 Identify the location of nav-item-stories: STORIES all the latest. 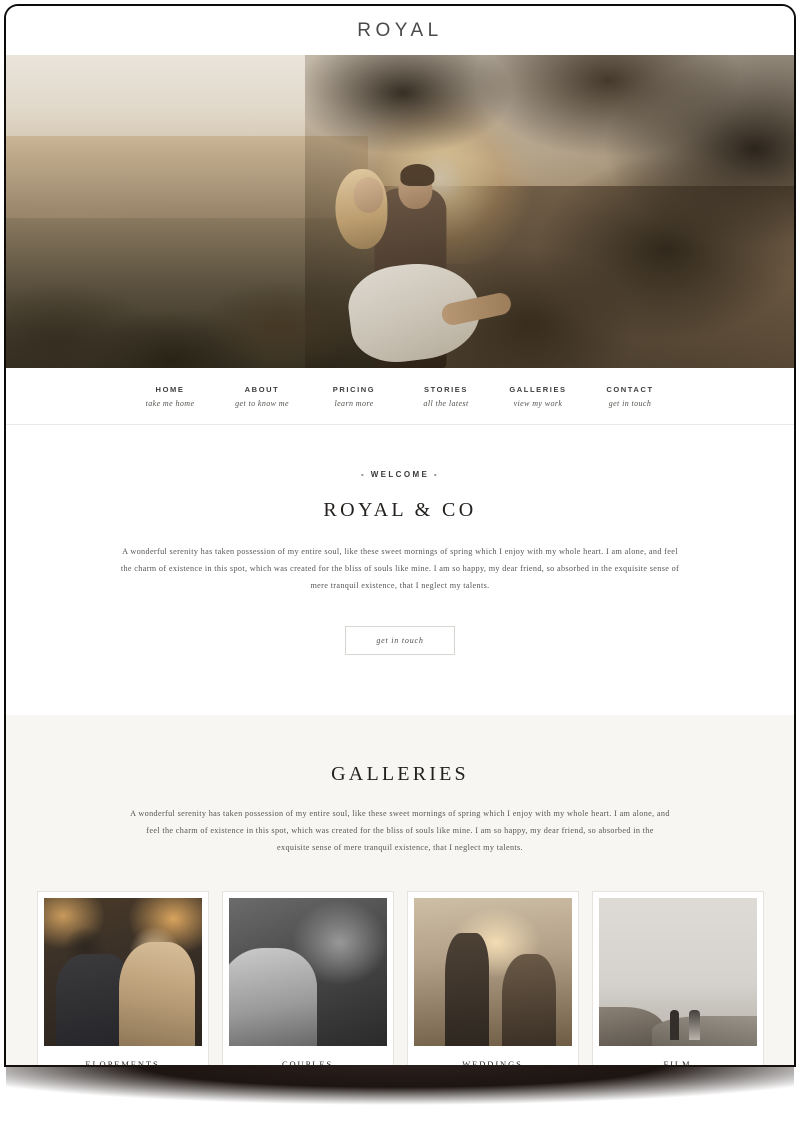
(446, 396).